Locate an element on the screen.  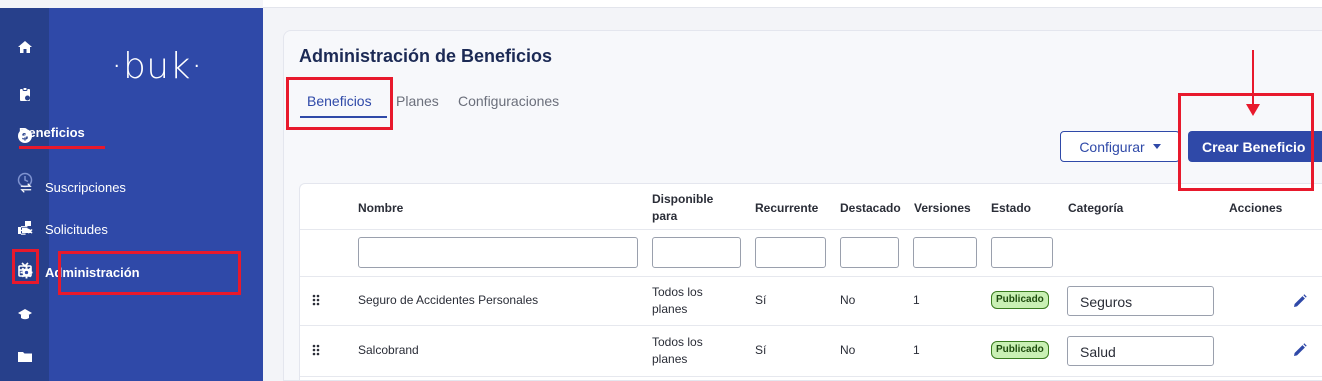
configure-button-label: Configurar is located at coordinates (1112, 146).